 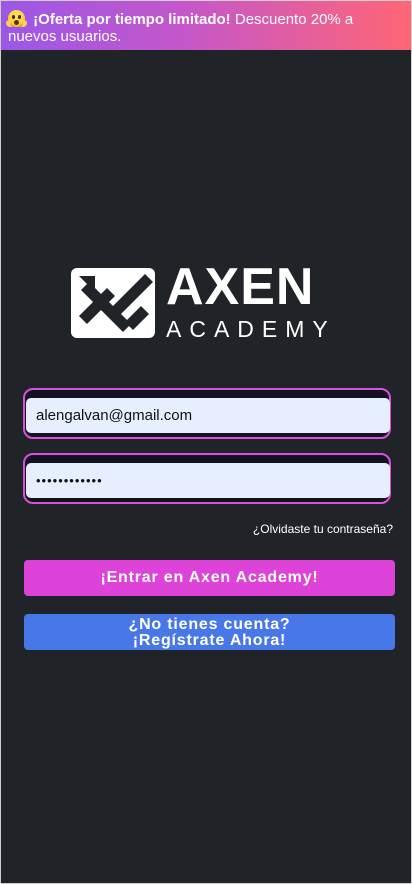 I want to click on password-field, so click(x=208, y=480).